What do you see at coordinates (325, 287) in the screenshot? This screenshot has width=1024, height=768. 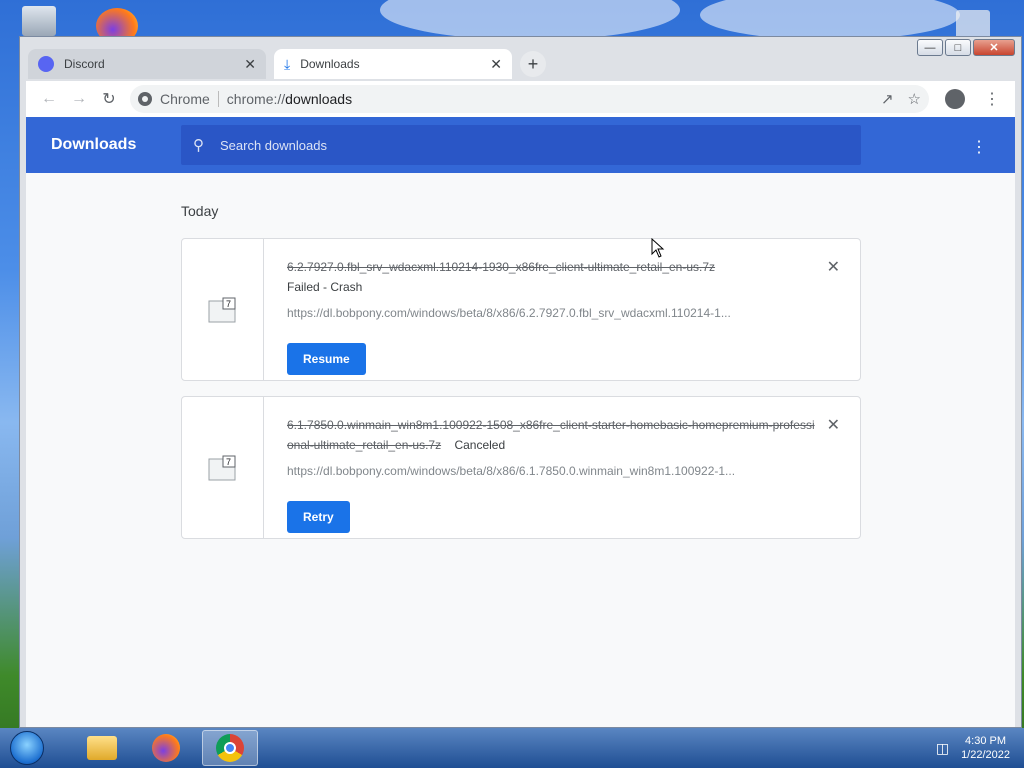 I see `download-status: Failed - Crash` at bounding box center [325, 287].